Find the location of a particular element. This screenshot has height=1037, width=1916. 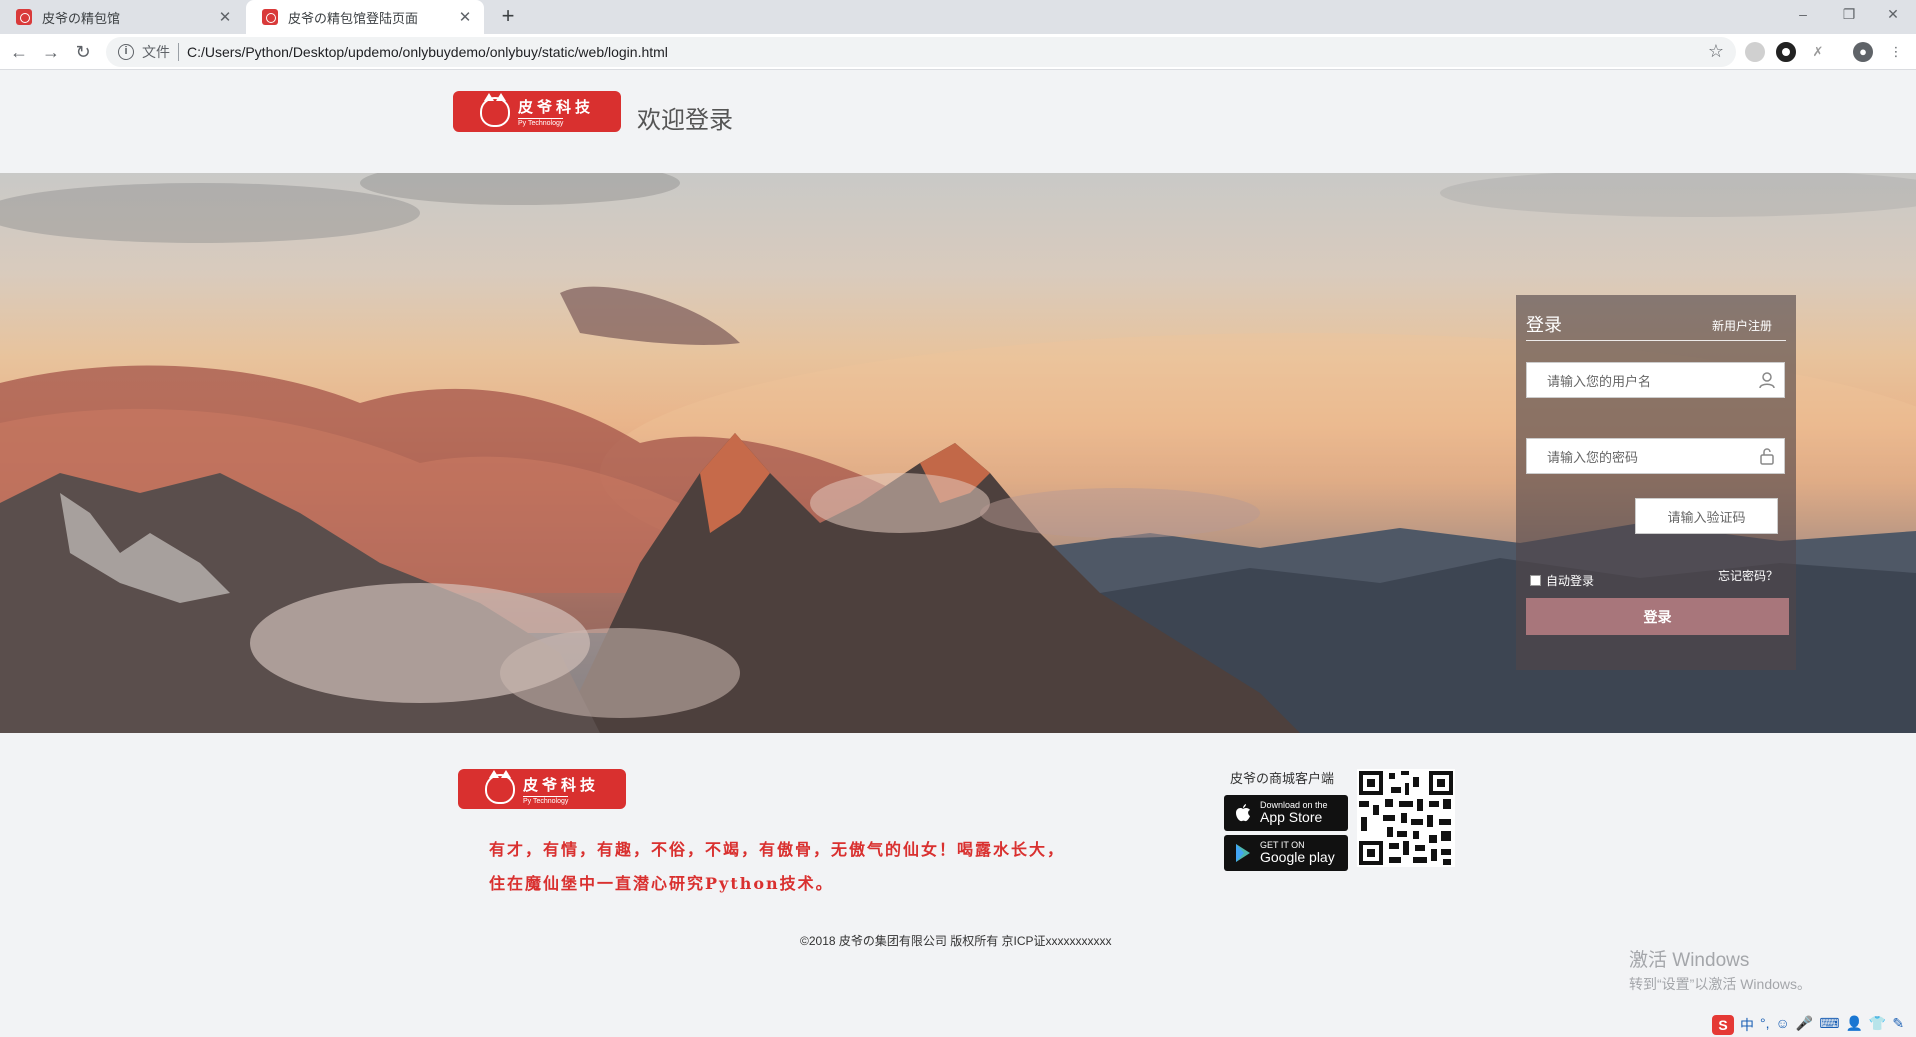

ime-chinese-mode: 中 is located at coordinates (1747, 1025).